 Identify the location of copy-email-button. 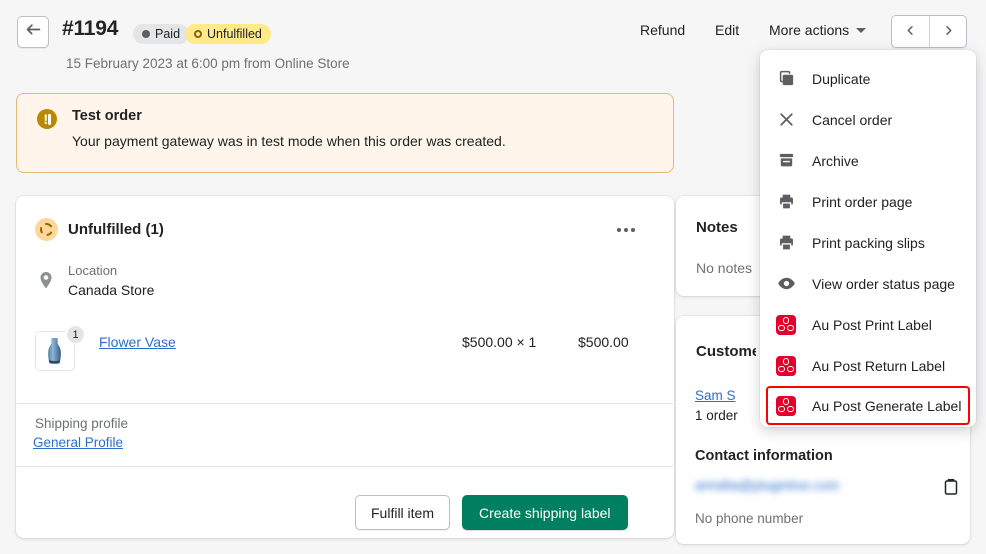
(951, 487).